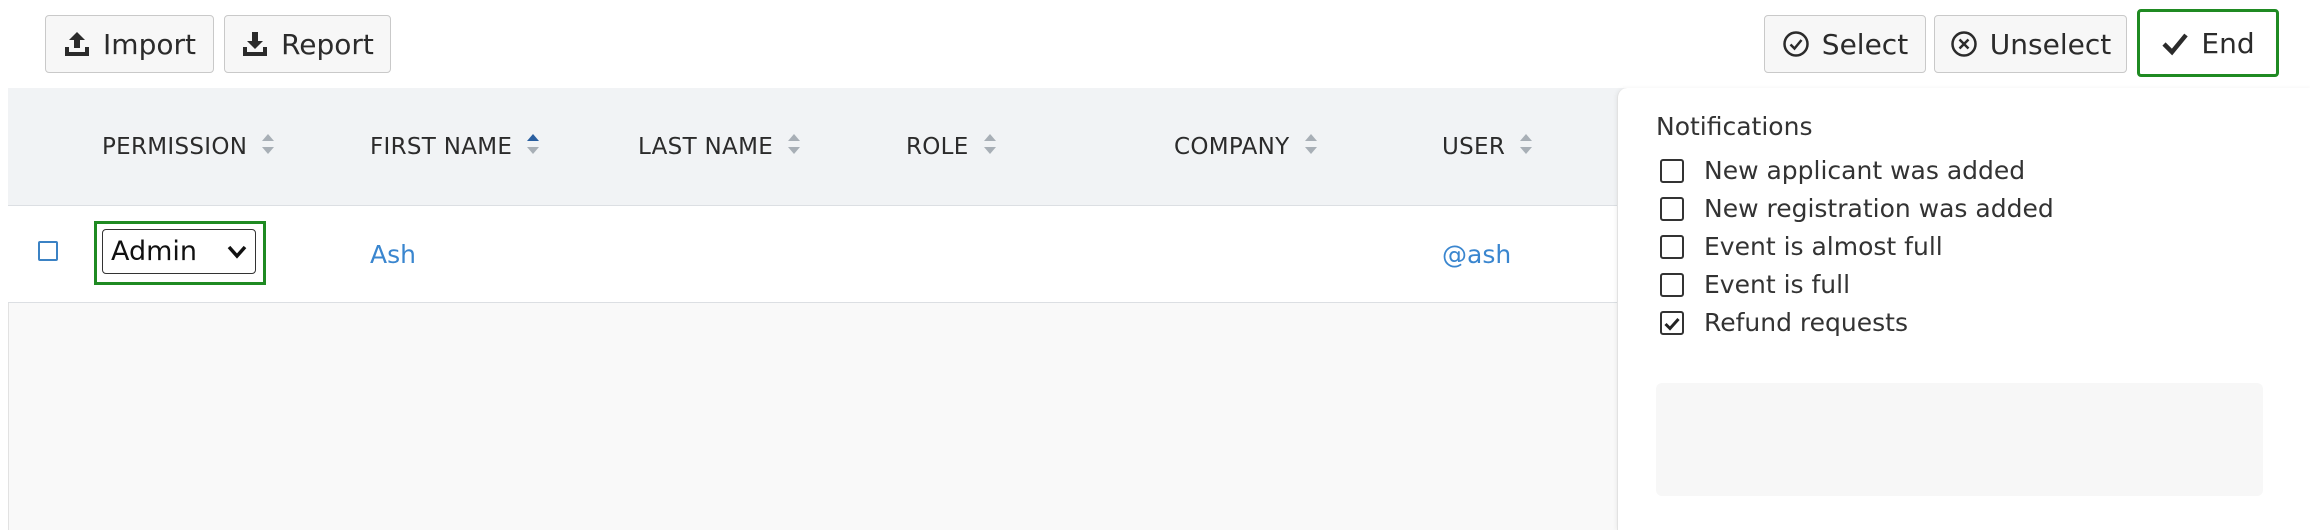 This screenshot has width=2310, height=530. Describe the element at coordinates (2228, 43) in the screenshot. I see `end-label: End` at that location.